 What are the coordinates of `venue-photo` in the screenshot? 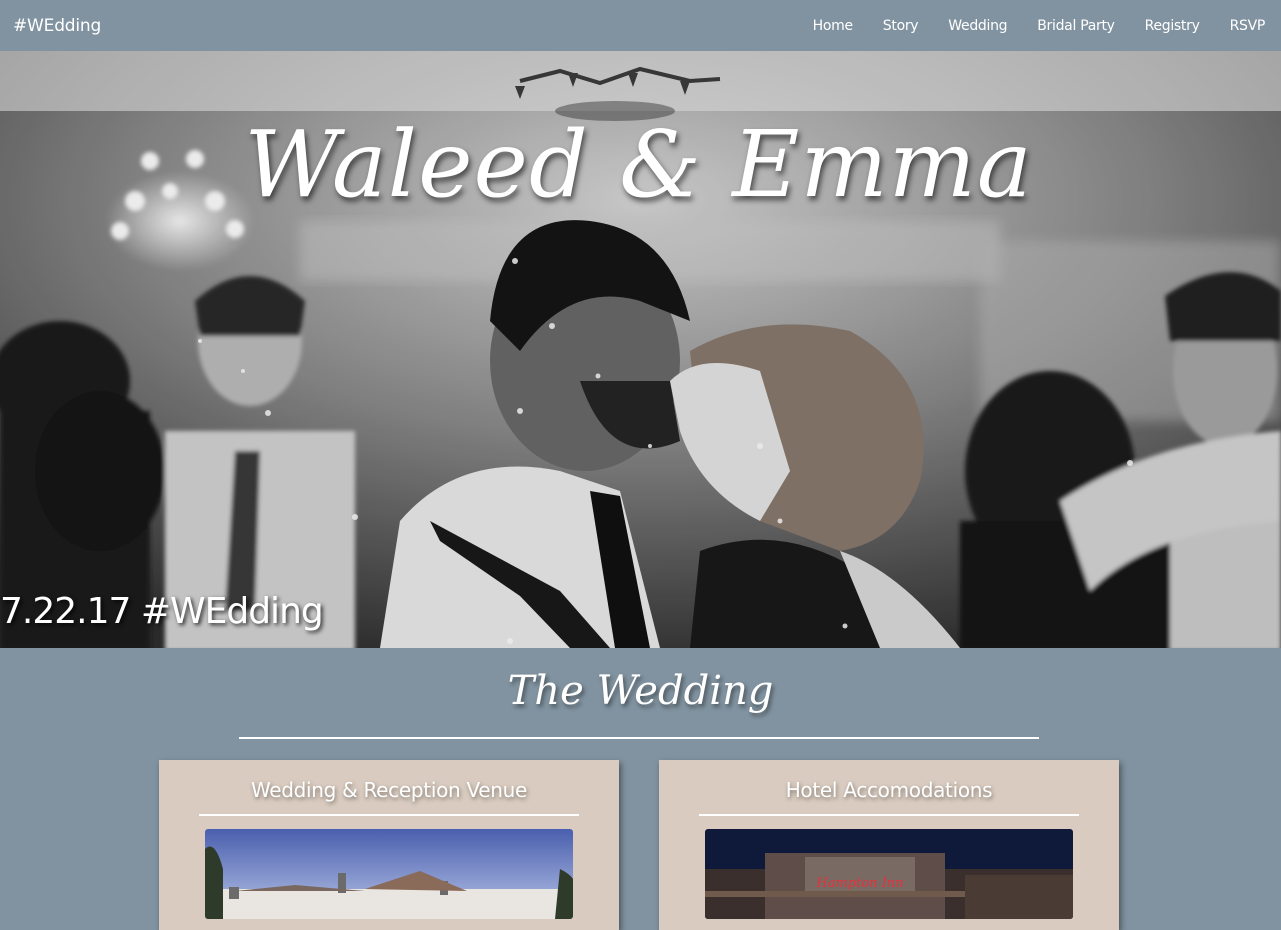 It's located at (389, 874).